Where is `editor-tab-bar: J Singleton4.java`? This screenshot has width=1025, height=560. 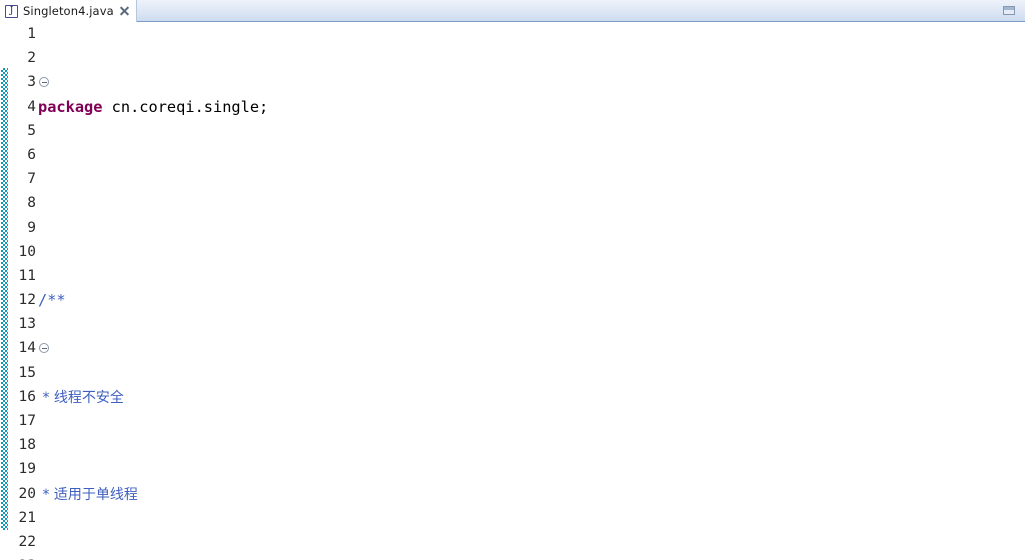
editor-tab-bar: J Singleton4.java is located at coordinates (512, 11).